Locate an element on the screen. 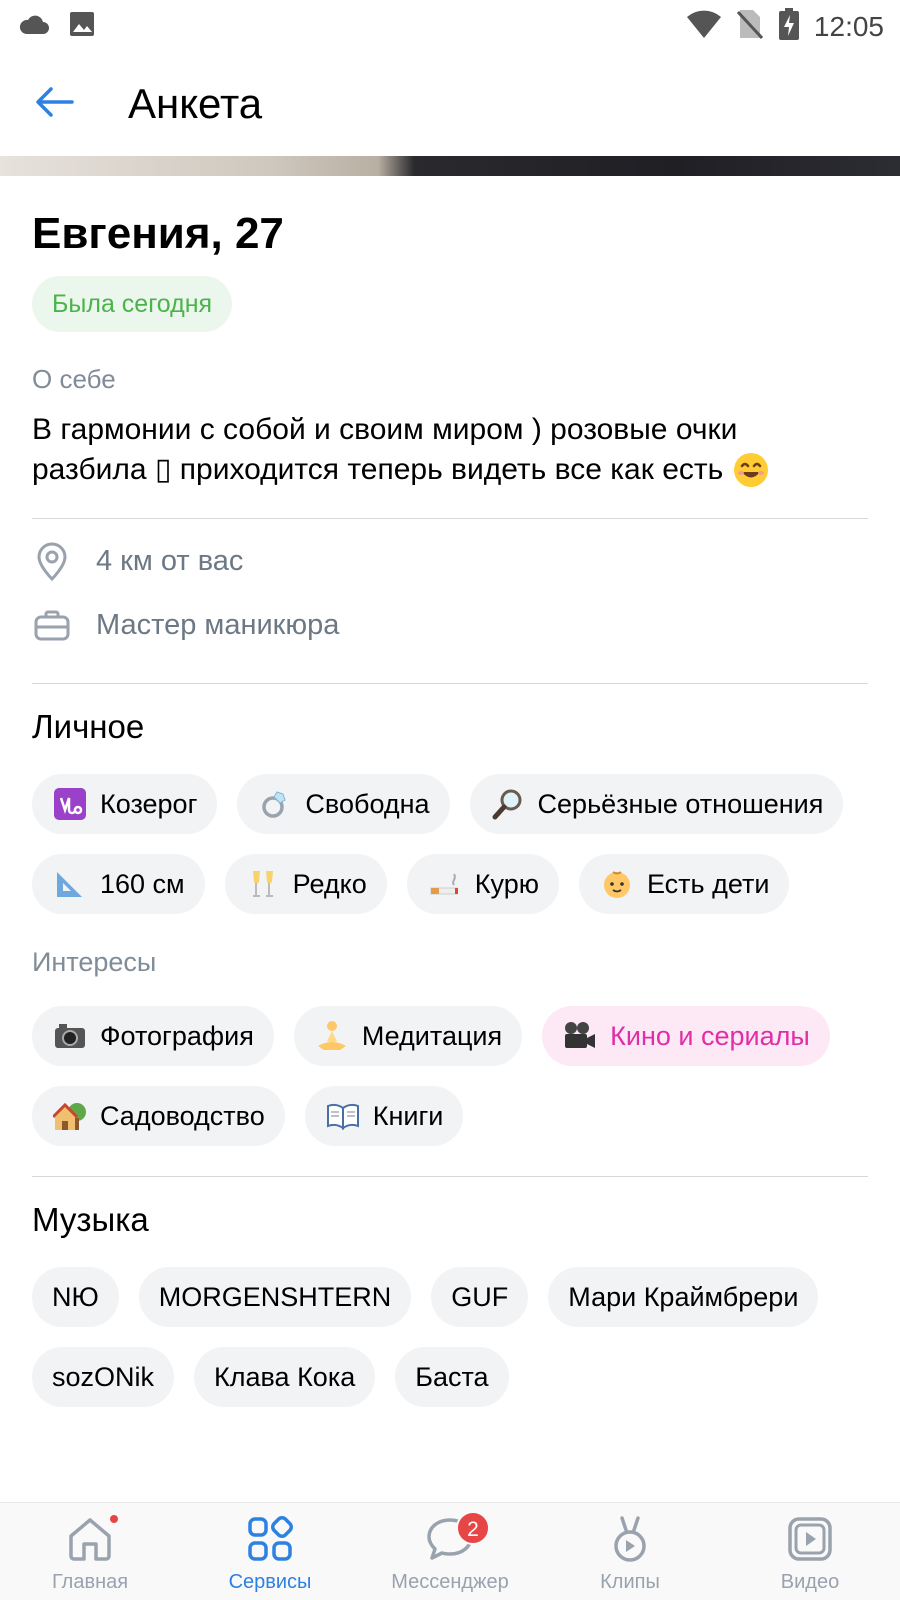 The width and height of the screenshot is (900, 1600). chip-looking-for: Серьёзные отношения is located at coordinates (656, 804).